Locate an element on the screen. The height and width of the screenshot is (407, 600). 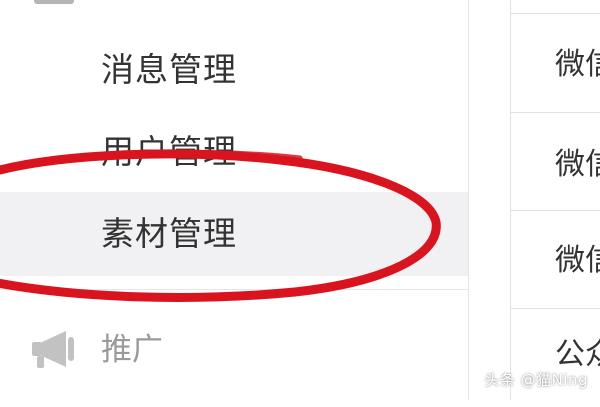
watermark: 头条 @猫Ning is located at coordinates (536, 380).